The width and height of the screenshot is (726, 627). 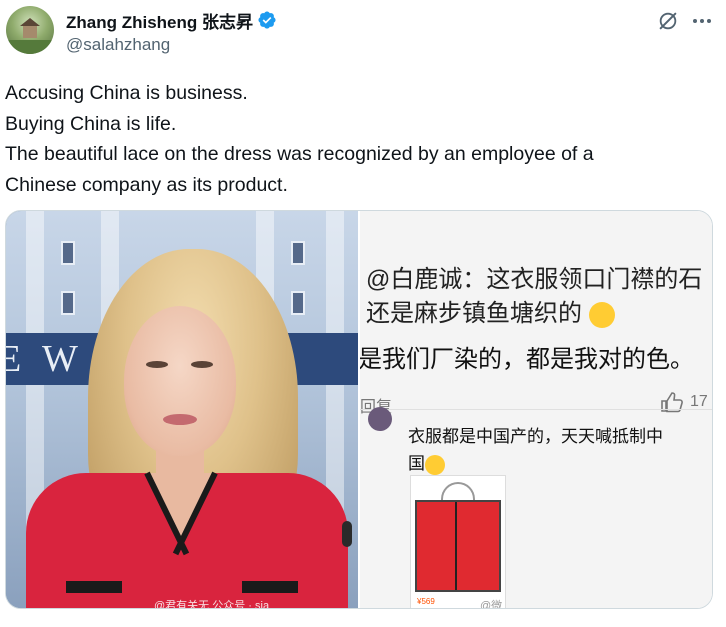 I want to click on verified-badge-icon, so click(x=267, y=20).